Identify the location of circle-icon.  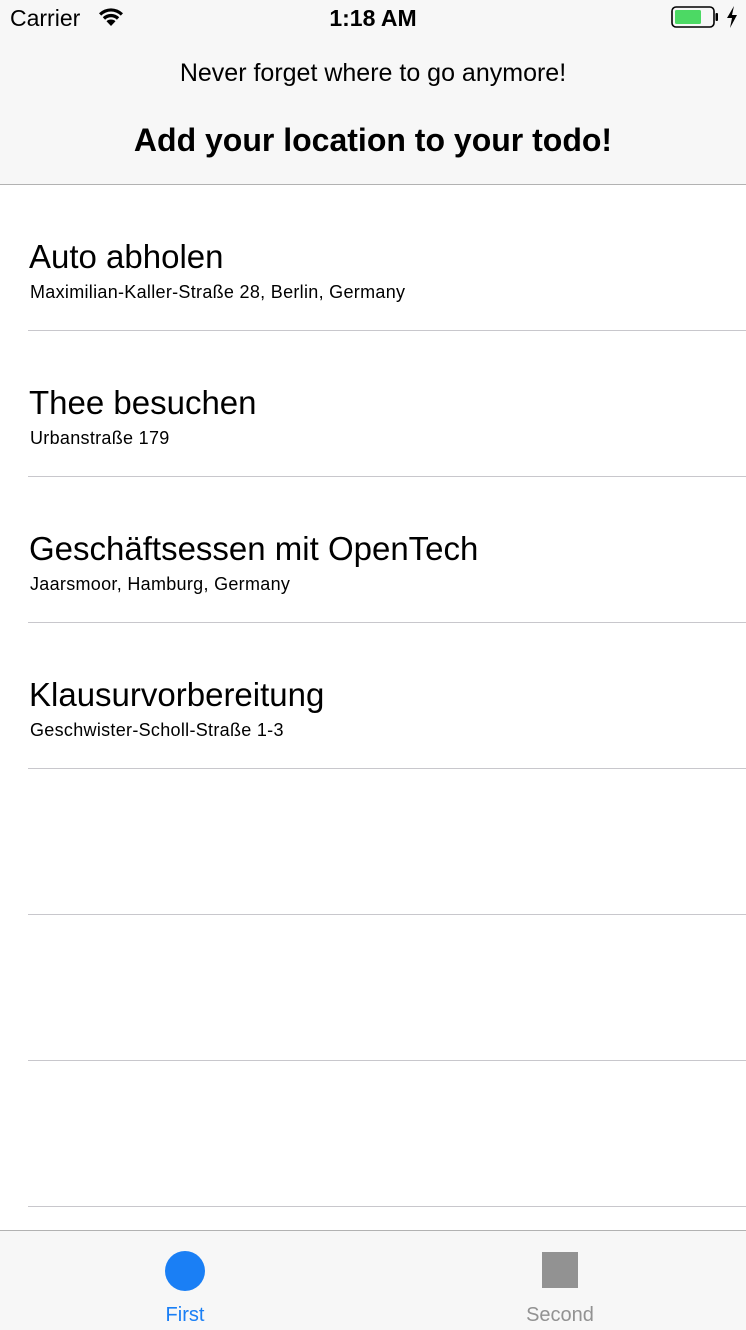
(185, 1271).